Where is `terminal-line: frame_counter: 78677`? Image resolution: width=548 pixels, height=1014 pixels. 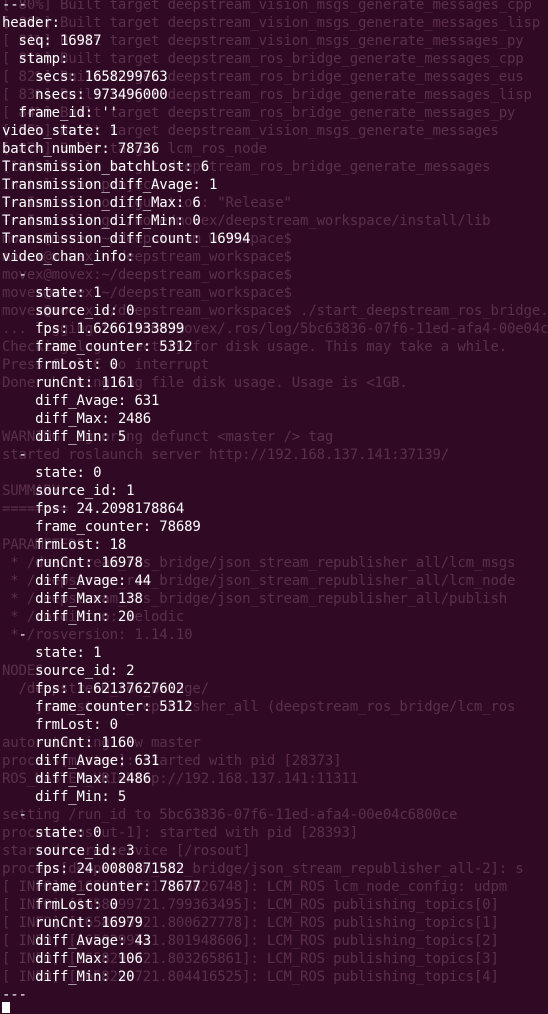 terminal-line: frame_counter: 78677 is located at coordinates (101, 887).